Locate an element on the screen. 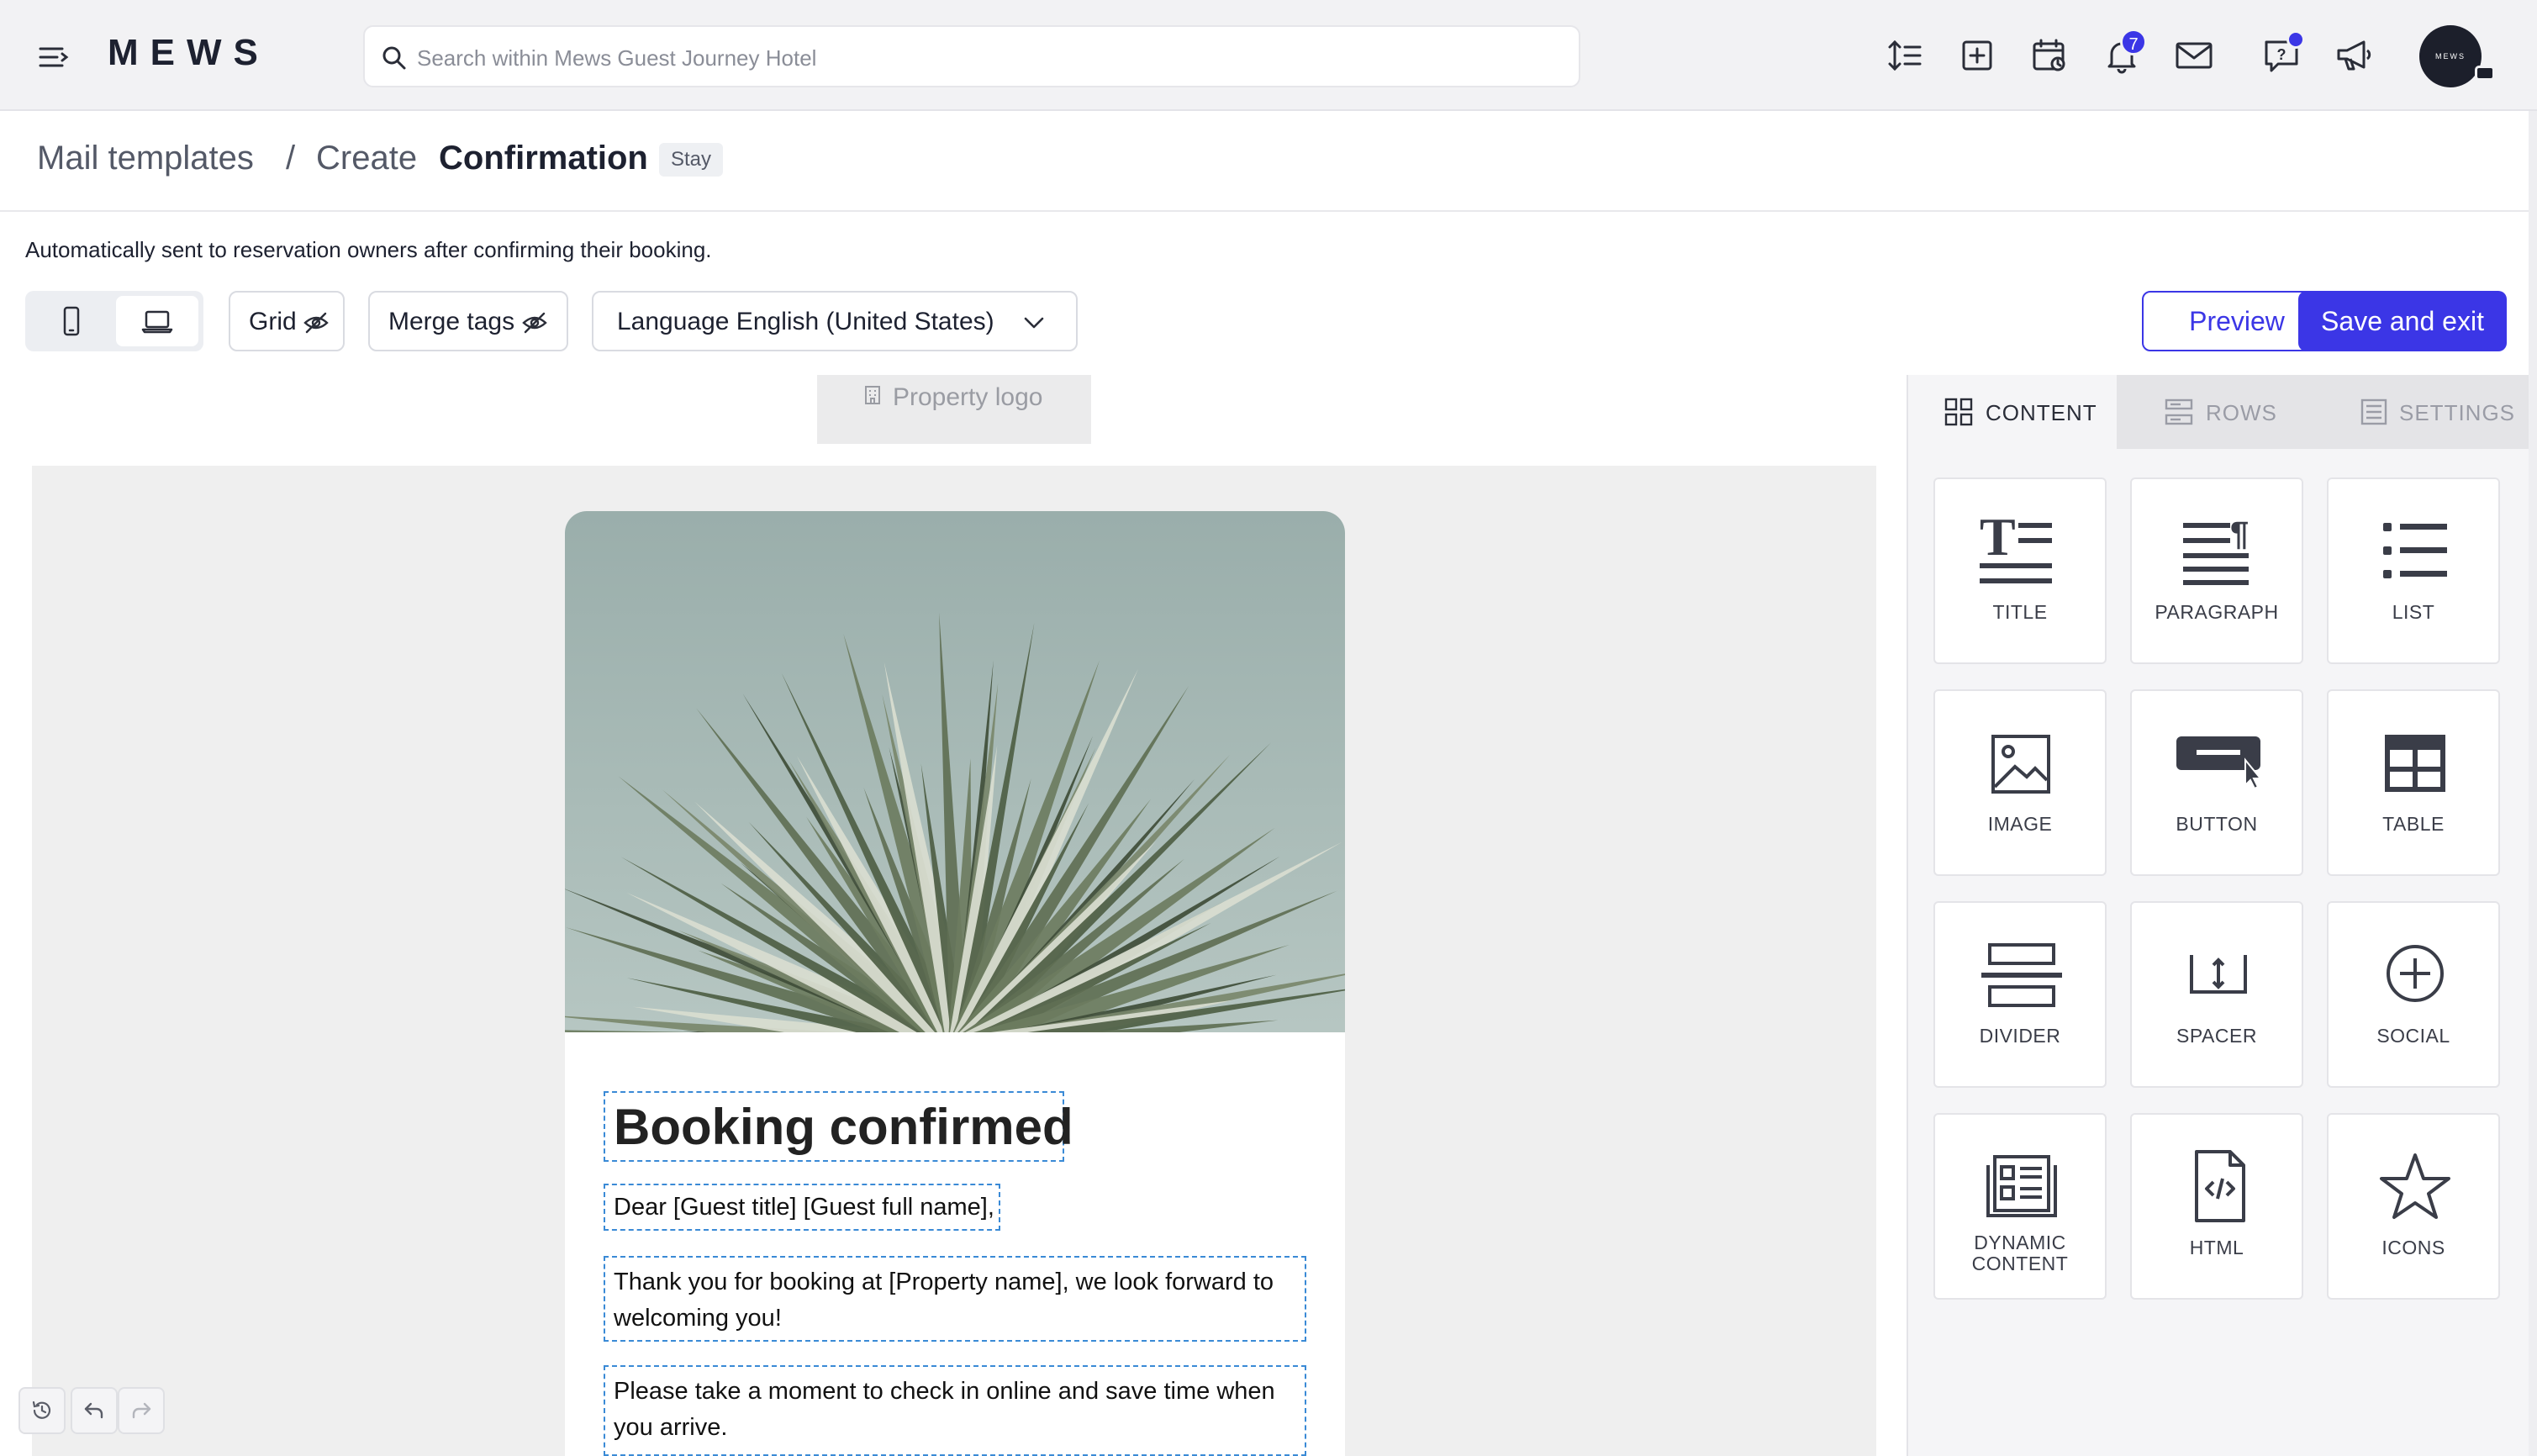 This screenshot has width=2537, height=1456. dynamic-content-icon is located at coordinates (2021, 1186).